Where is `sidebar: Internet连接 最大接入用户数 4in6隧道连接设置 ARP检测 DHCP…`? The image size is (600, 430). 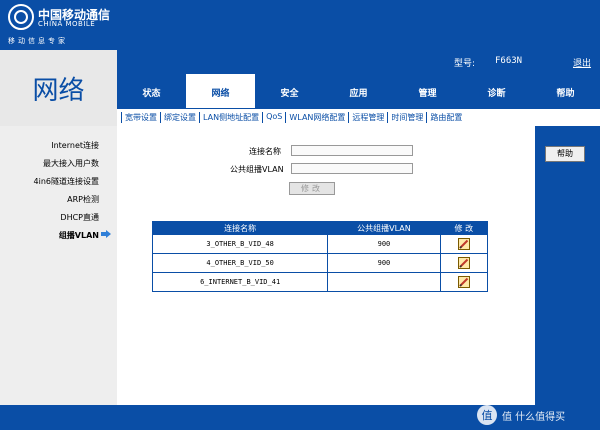 sidebar: Internet连接 最大接入用户数 4in6隧道连接设置 ARP检测 DHCP… is located at coordinates (58, 265).